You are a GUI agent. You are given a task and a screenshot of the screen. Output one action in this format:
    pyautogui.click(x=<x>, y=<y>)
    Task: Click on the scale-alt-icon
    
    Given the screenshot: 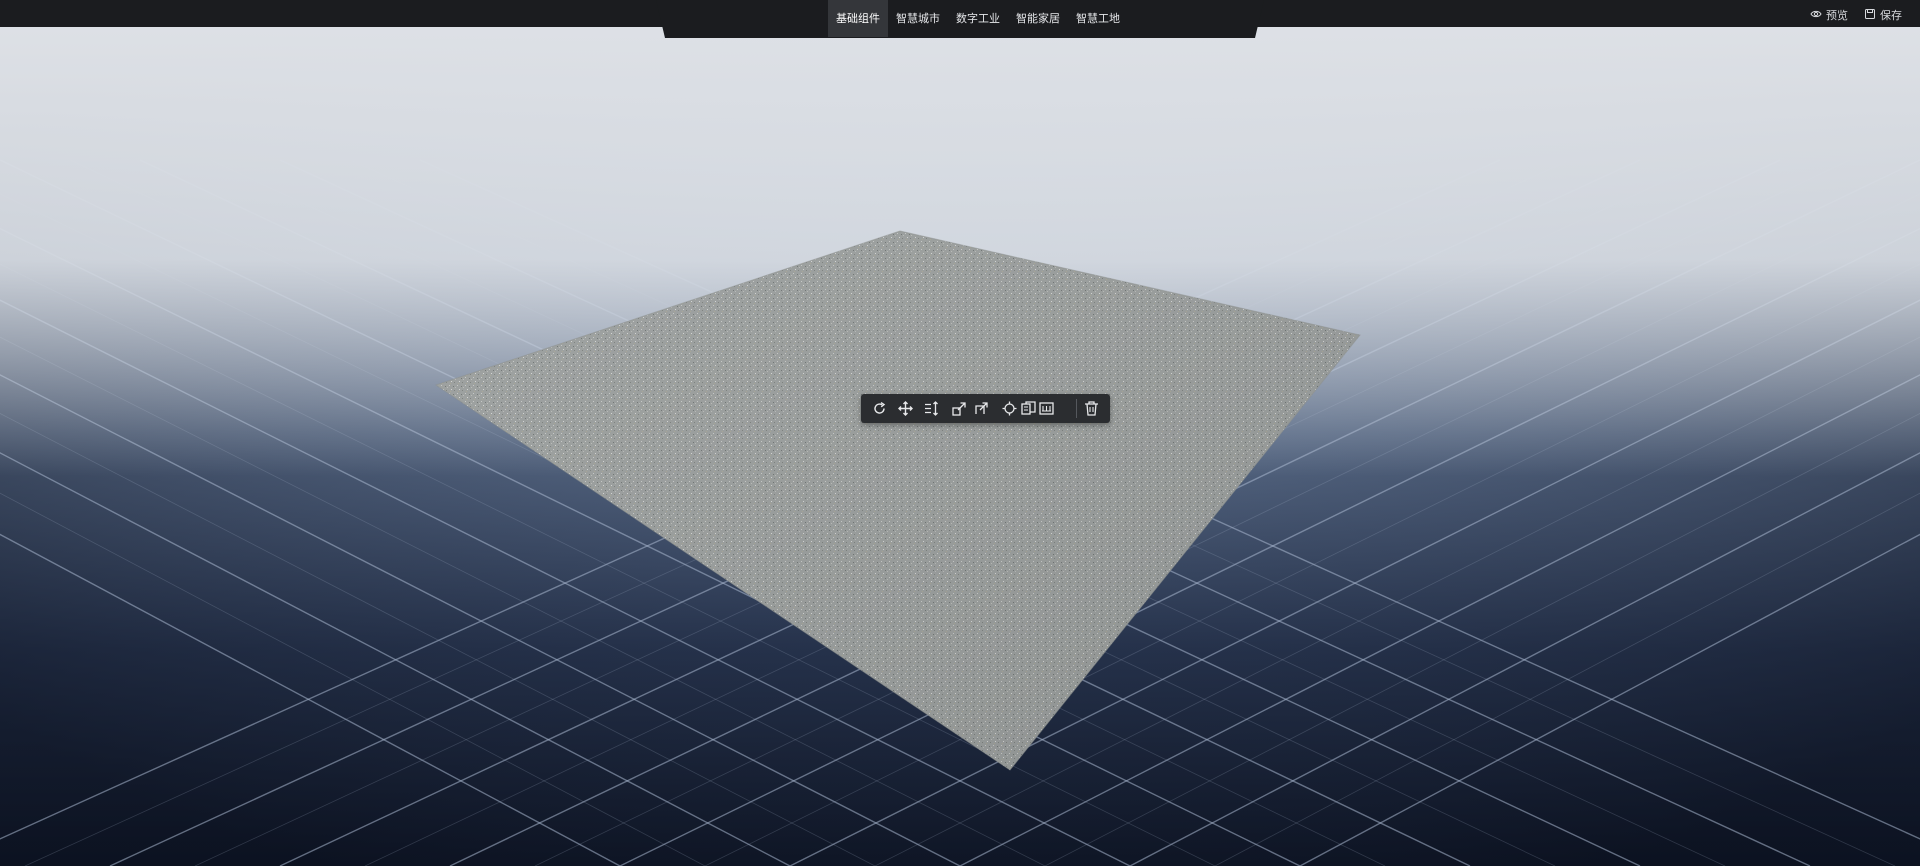 What is the action you would take?
    pyautogui.click(x=981, y=408)
    